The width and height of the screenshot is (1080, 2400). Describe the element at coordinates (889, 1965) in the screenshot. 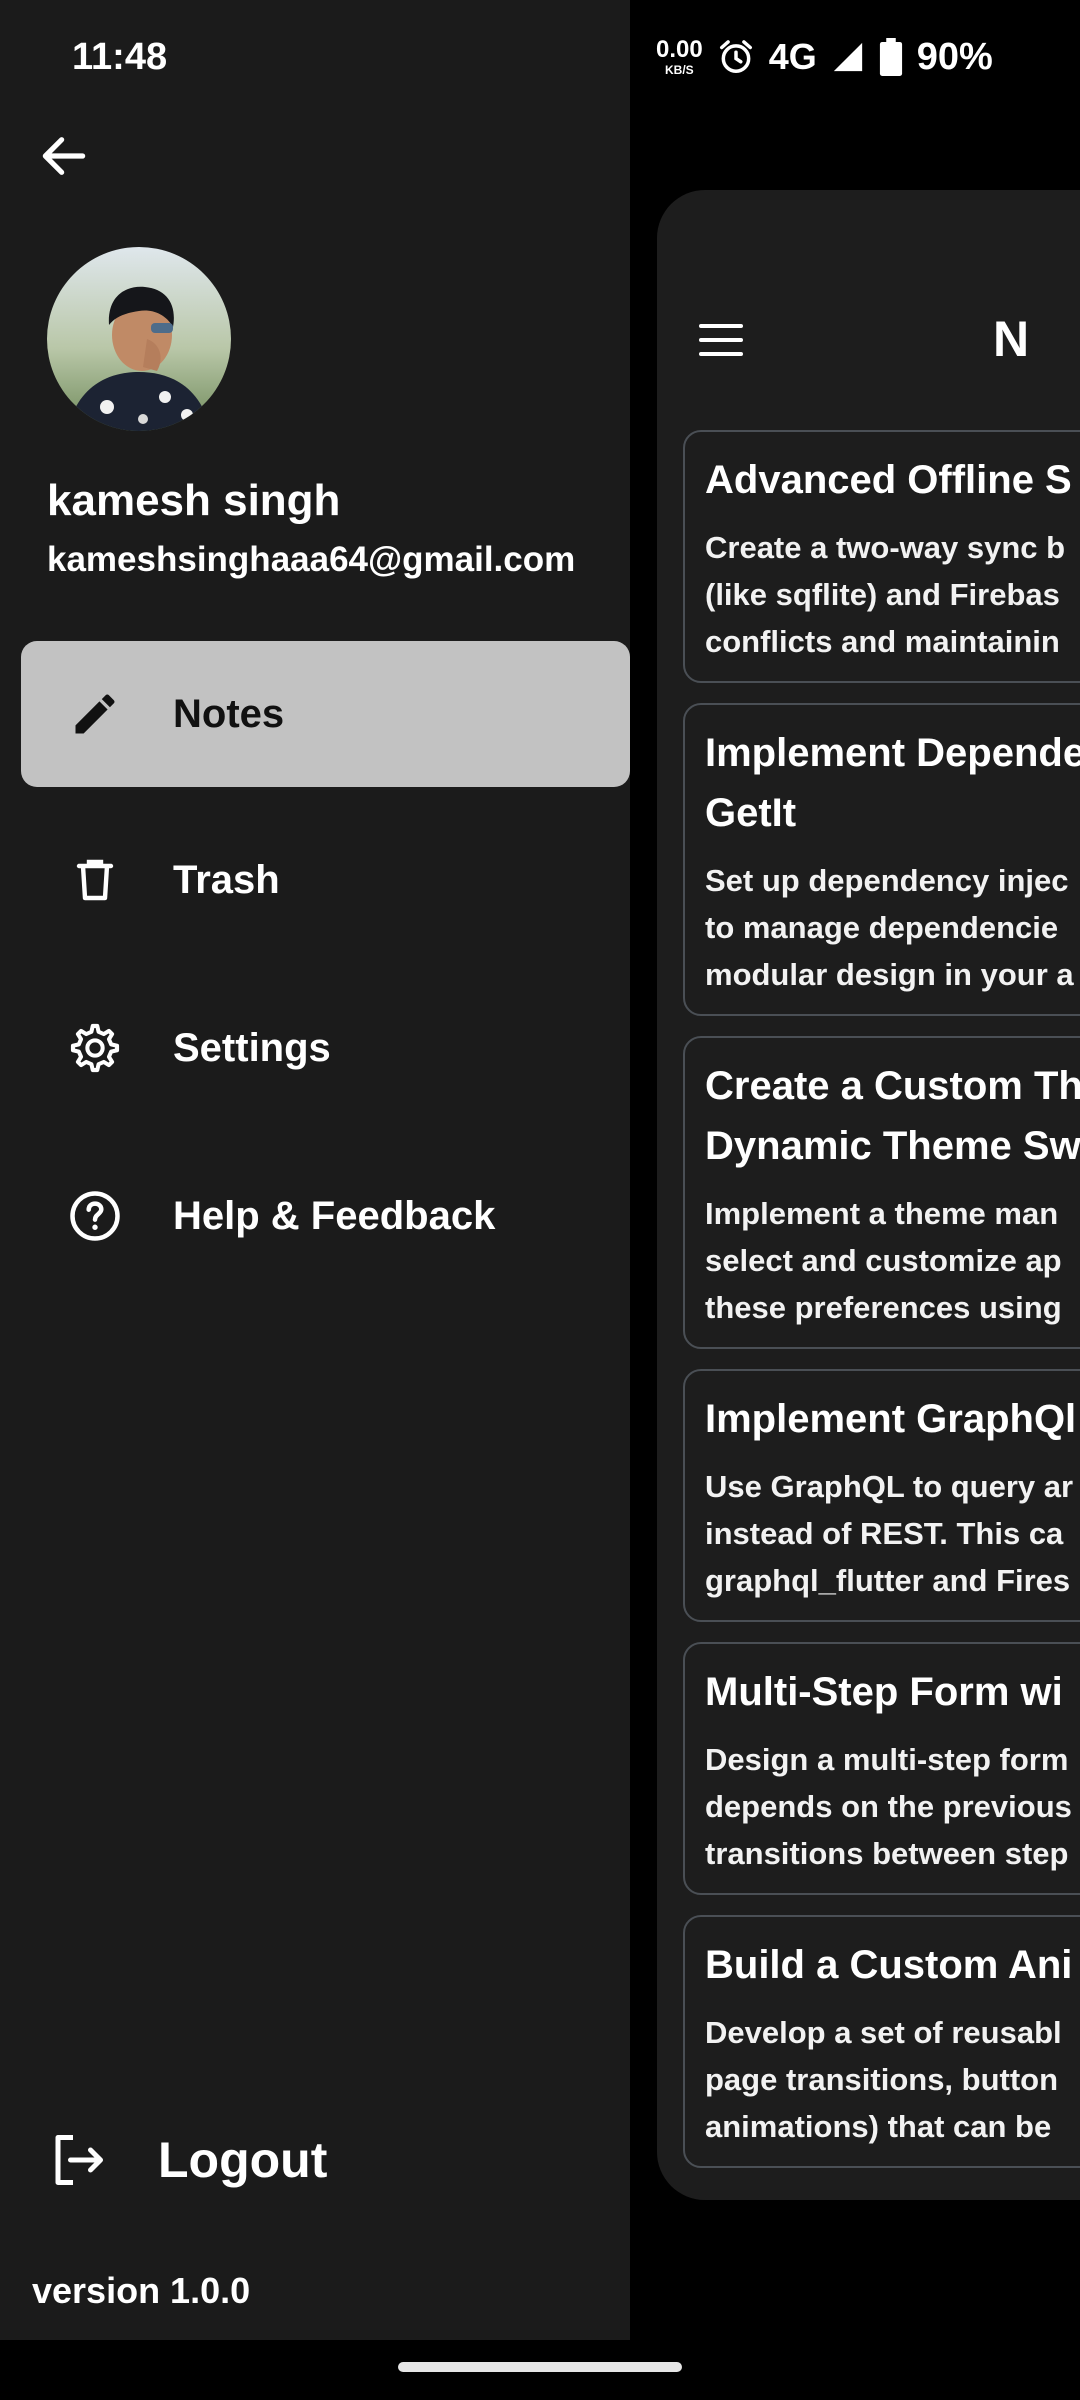

I see `note-title: Build a Custom Ani` at that location.